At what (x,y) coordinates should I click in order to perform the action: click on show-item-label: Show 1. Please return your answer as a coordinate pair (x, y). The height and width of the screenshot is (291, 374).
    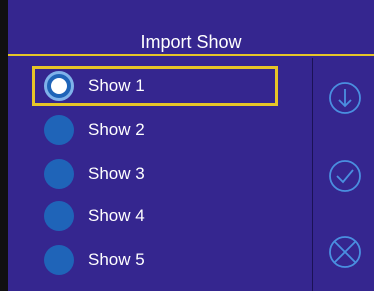
    Looking at the image, I should click on (116, 85).